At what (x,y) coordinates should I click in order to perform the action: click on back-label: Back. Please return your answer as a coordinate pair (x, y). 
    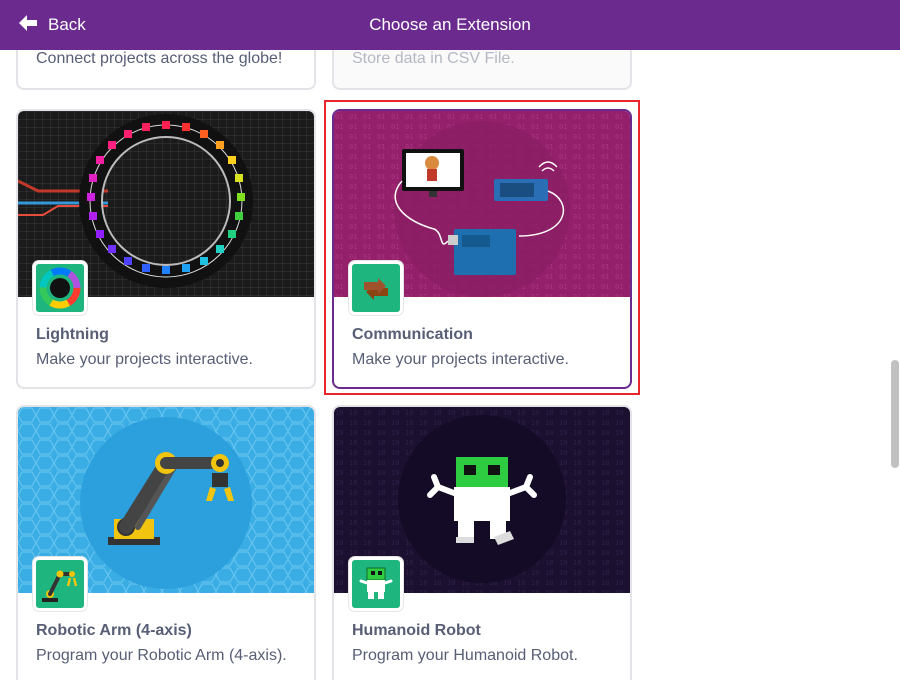
    Looking at the image, I should click on (67, 24).